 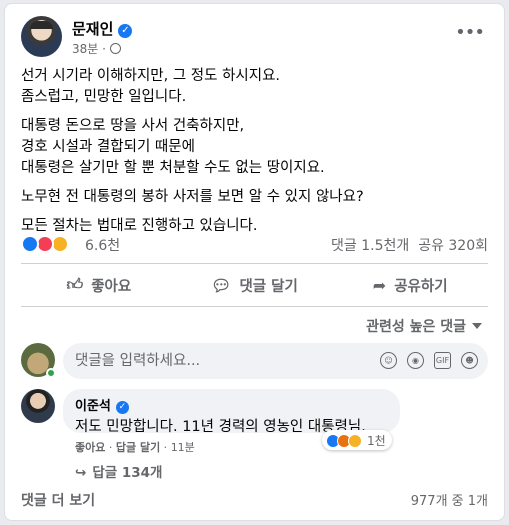 What do you see at coordinates (453, 246) in the screenshot?
I see `share-count: 공유 320회` at bounding box center [453, 246].